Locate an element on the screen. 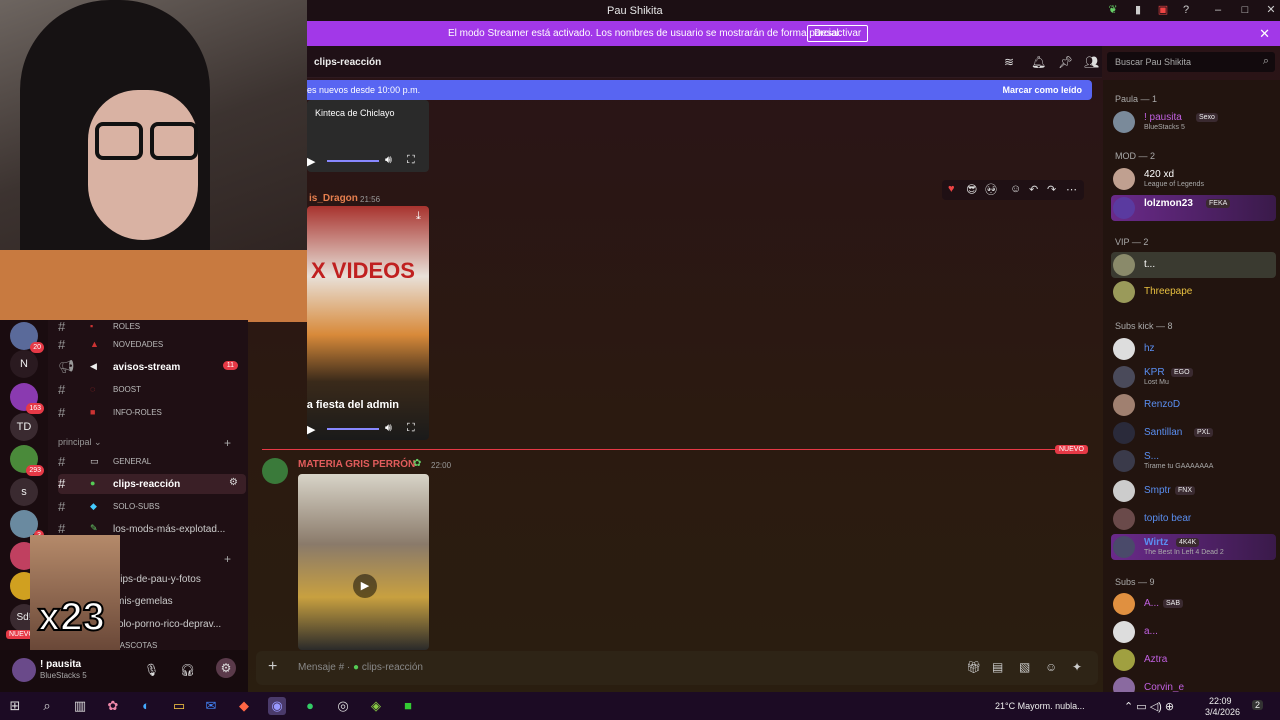  channel-item-boost: # ◌ boost is located at coordinates (152, 390).